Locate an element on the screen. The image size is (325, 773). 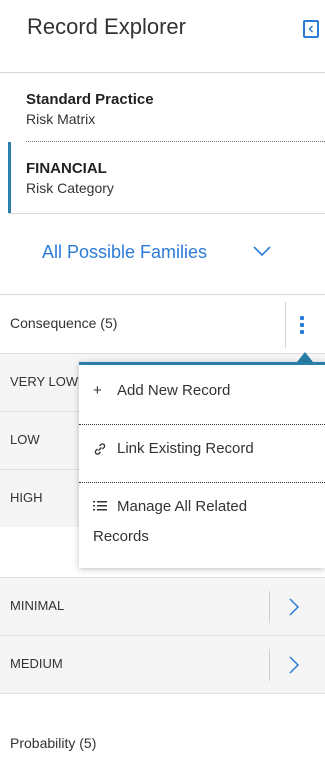
record-card-standard-practice: Standard Practice Risk Matrix is located at coordinates (162, 105).